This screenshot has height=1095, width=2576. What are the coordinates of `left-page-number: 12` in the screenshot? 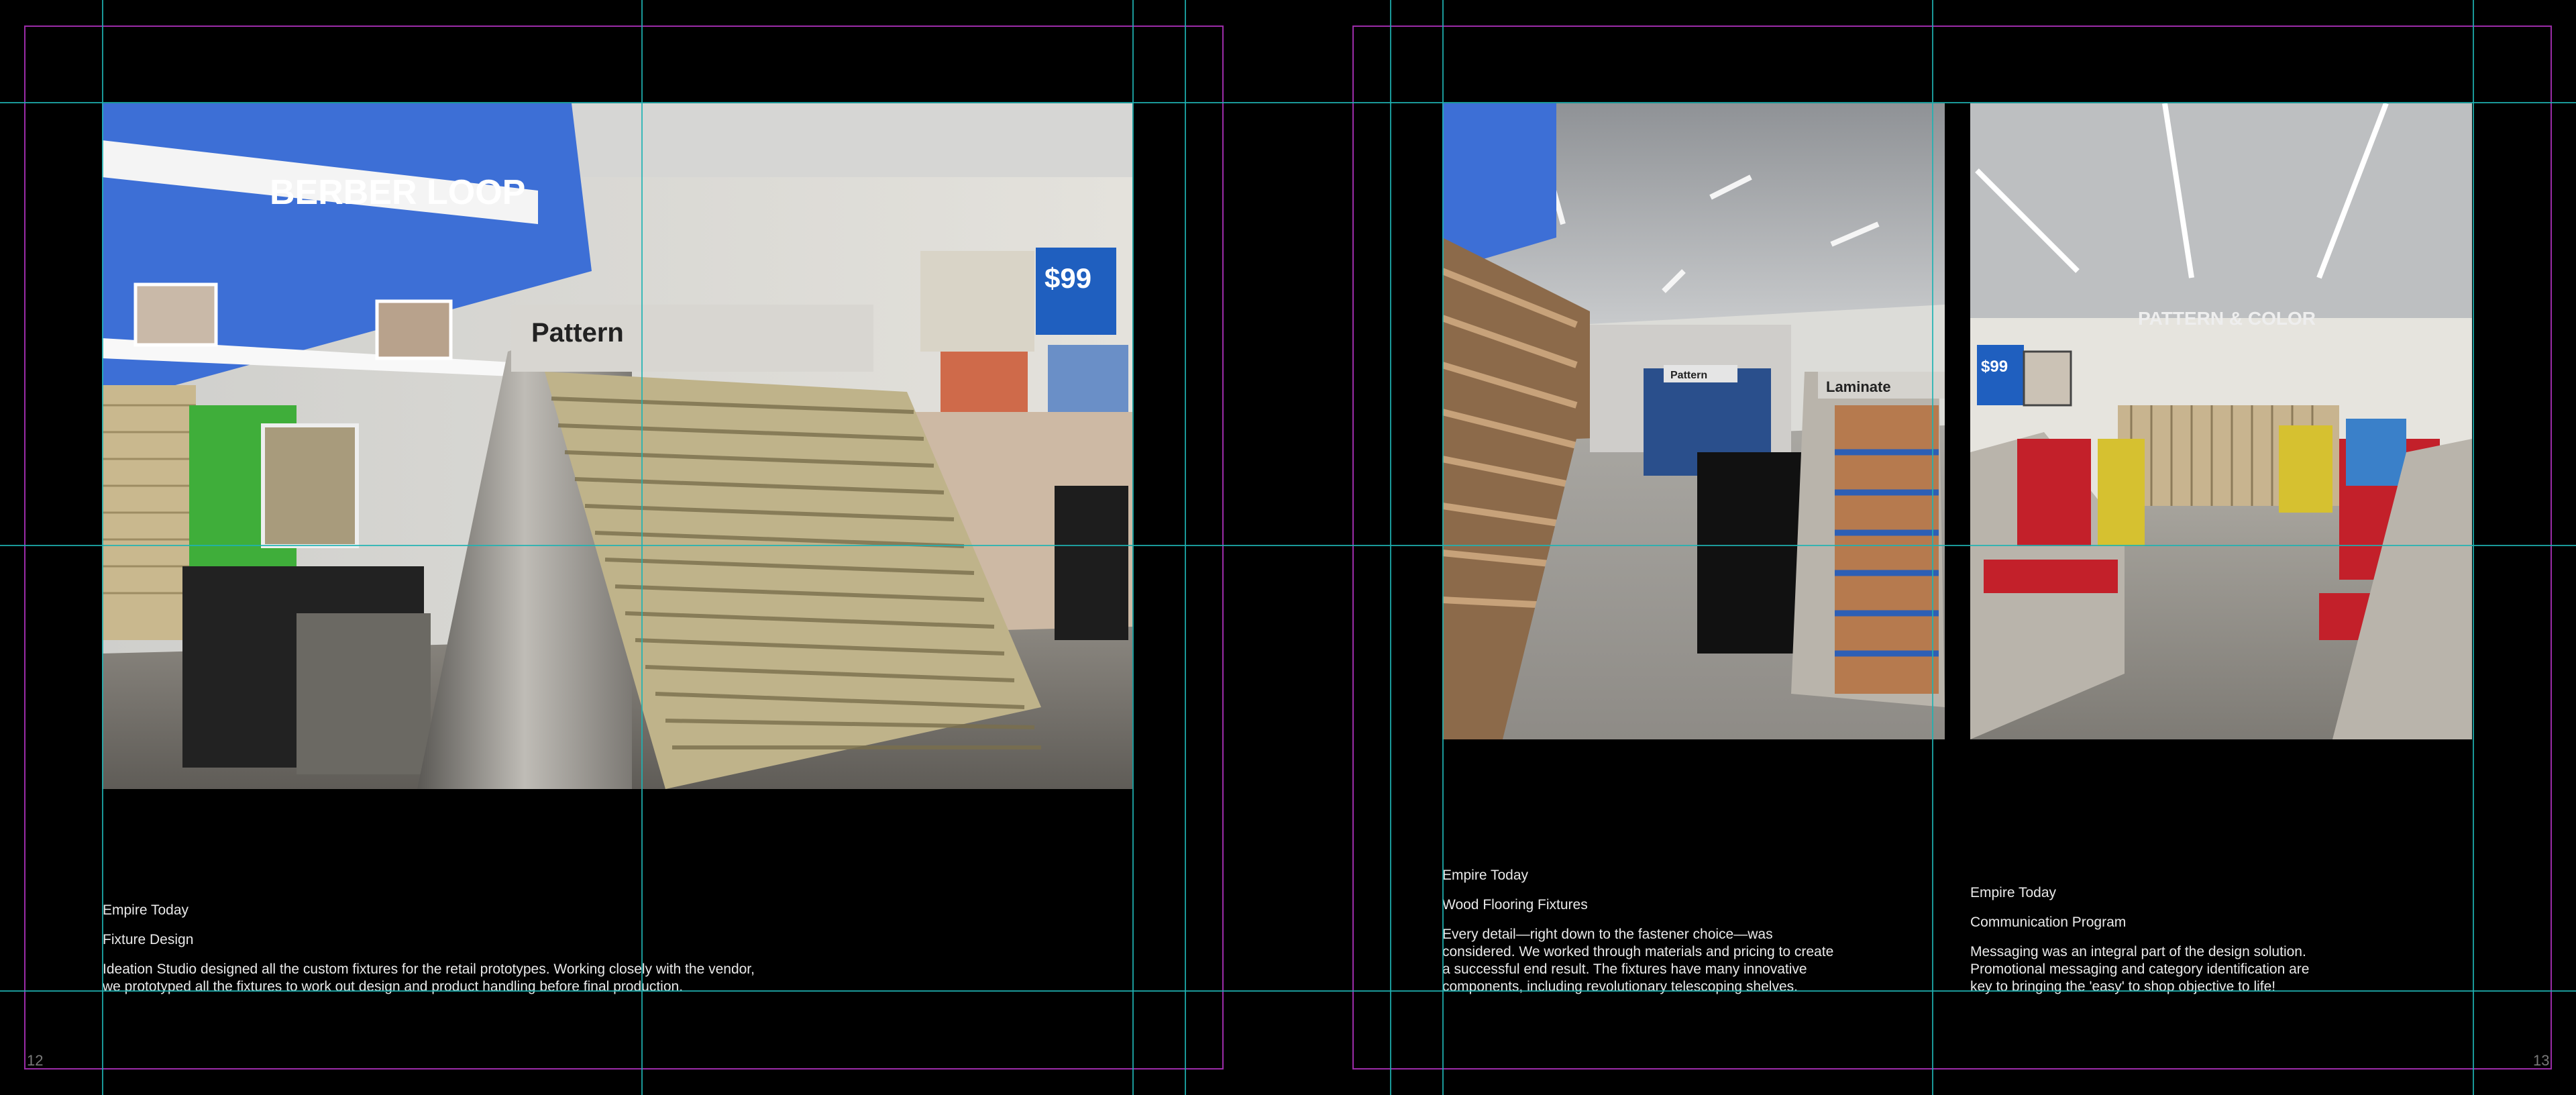 It's located at (35, 1060).